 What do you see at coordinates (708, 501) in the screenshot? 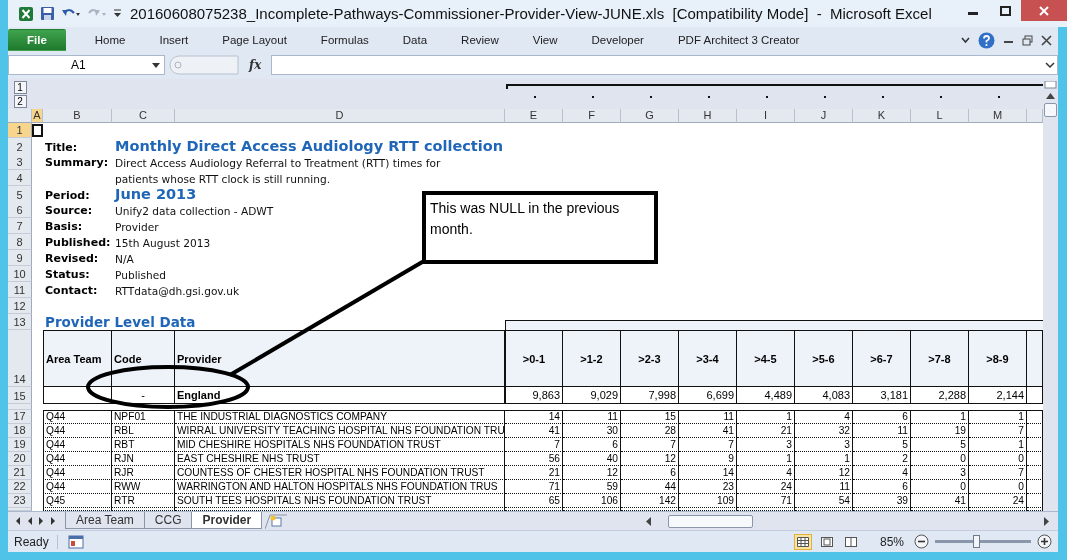
I see `table-cell: 109` at bounding box center [708, 501].